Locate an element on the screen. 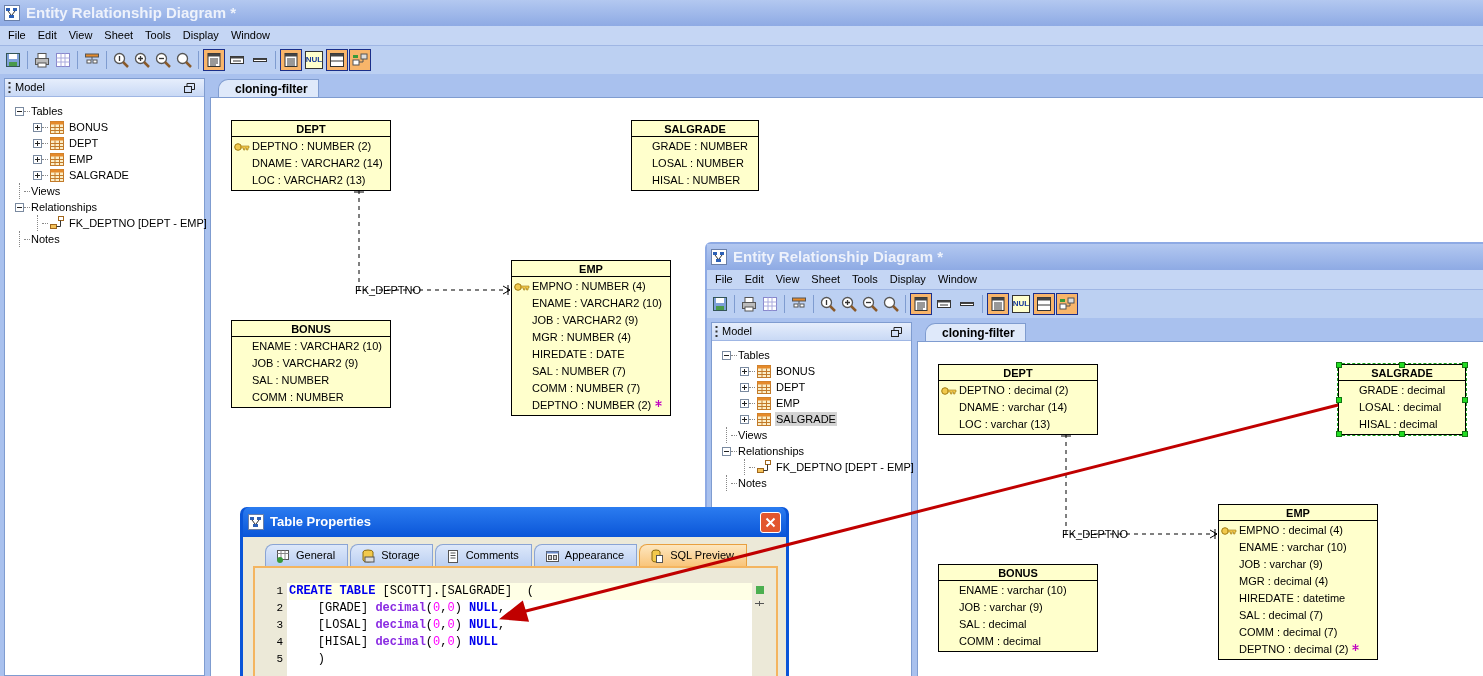 Image resolution: width=1483 pixels, height=676 pixels. dialog-tab: General is located at coordinates (307, 555).